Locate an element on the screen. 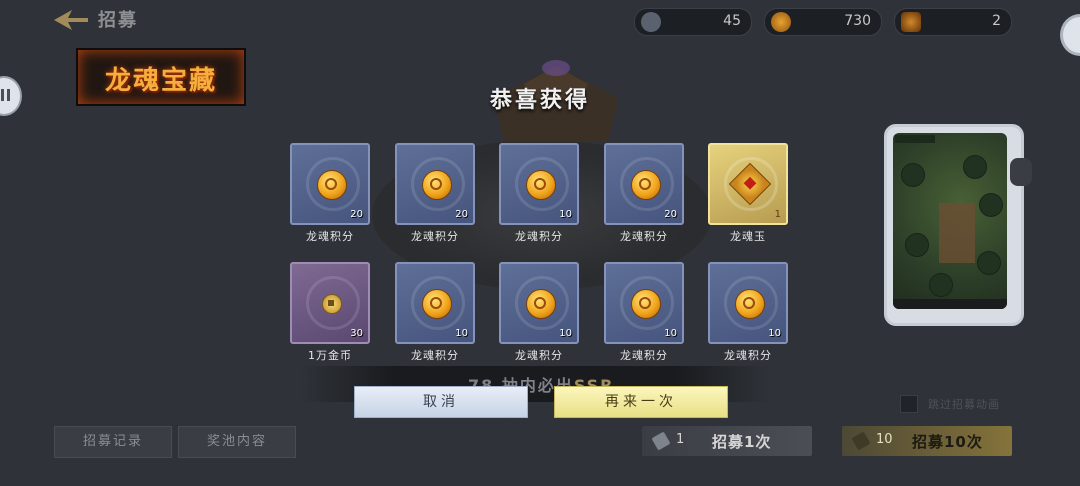 This screenshot has width=1080, height=486. pool-content-button: 奖池内容 is located at coordinates (237, 442).